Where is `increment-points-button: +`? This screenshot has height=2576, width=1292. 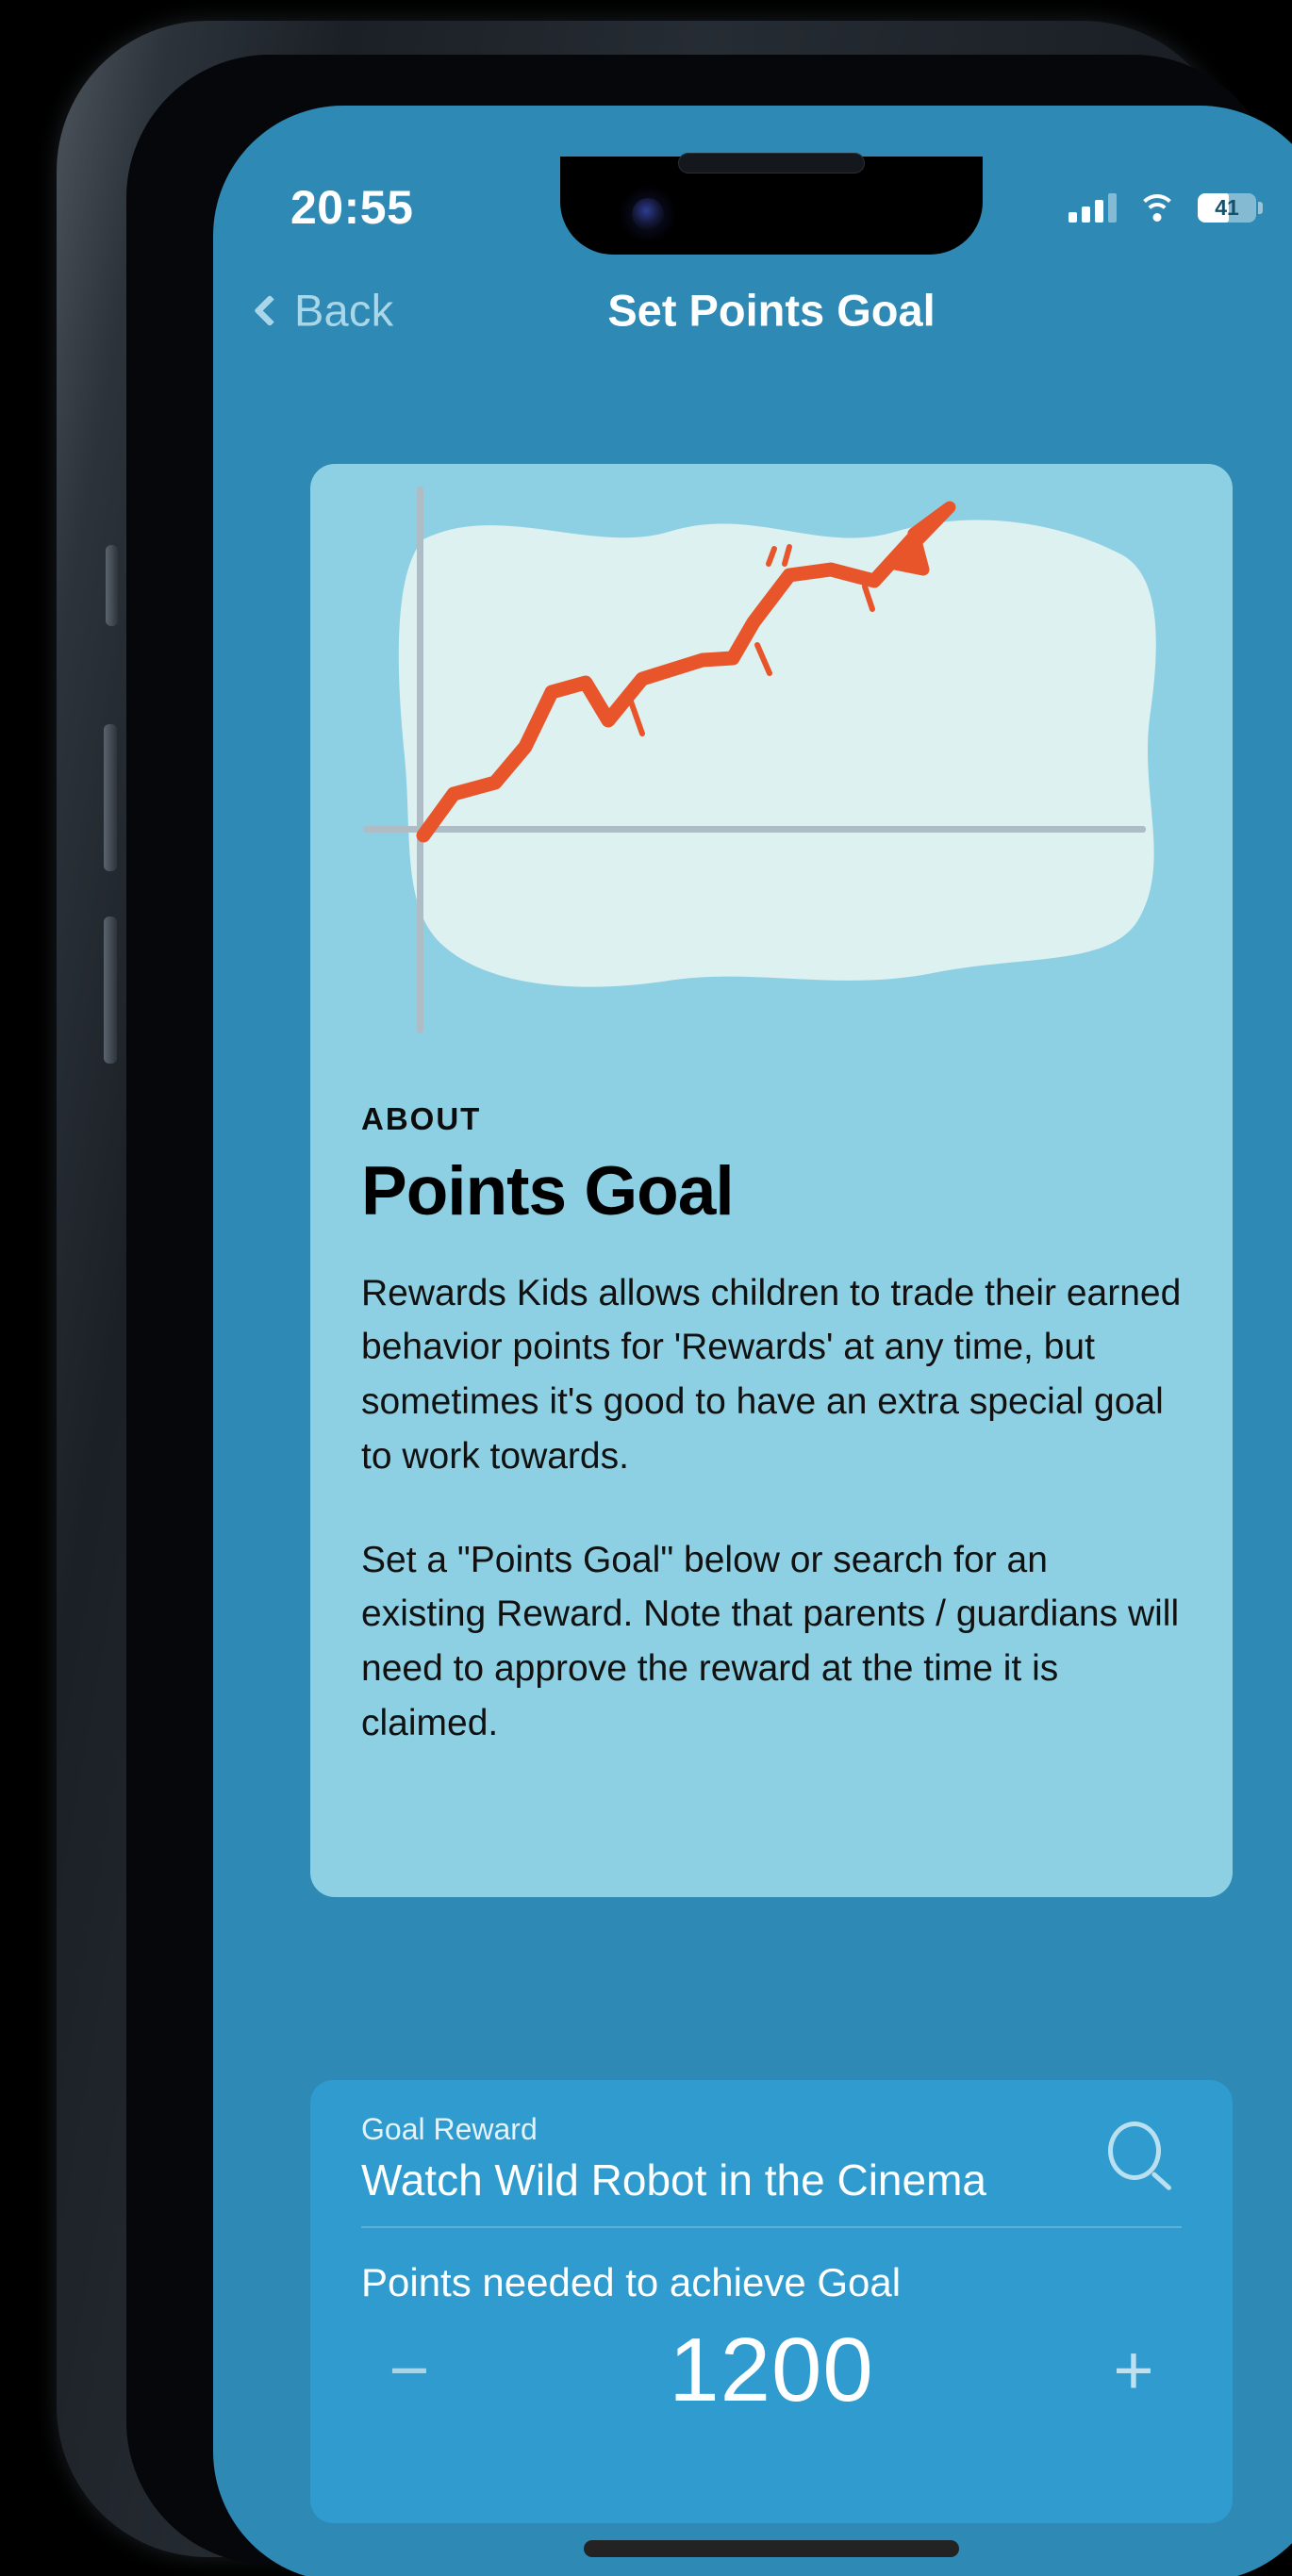 increment-points-button: + is located at coordinates (1134, 2370).